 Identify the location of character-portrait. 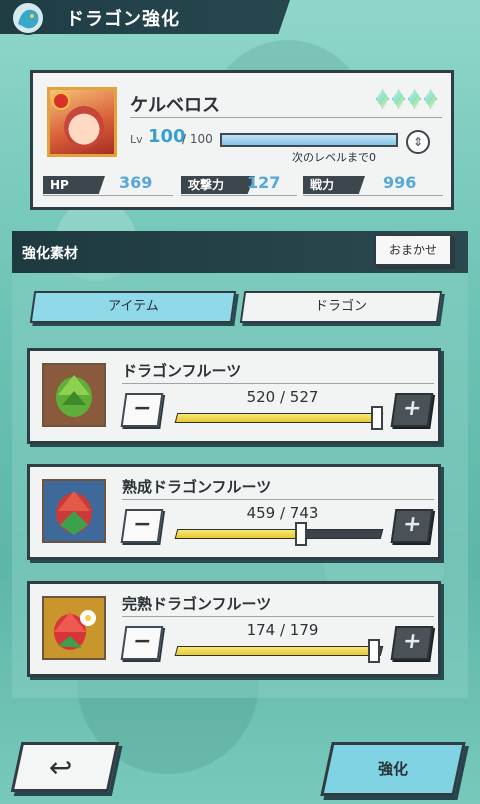
(82, 122).